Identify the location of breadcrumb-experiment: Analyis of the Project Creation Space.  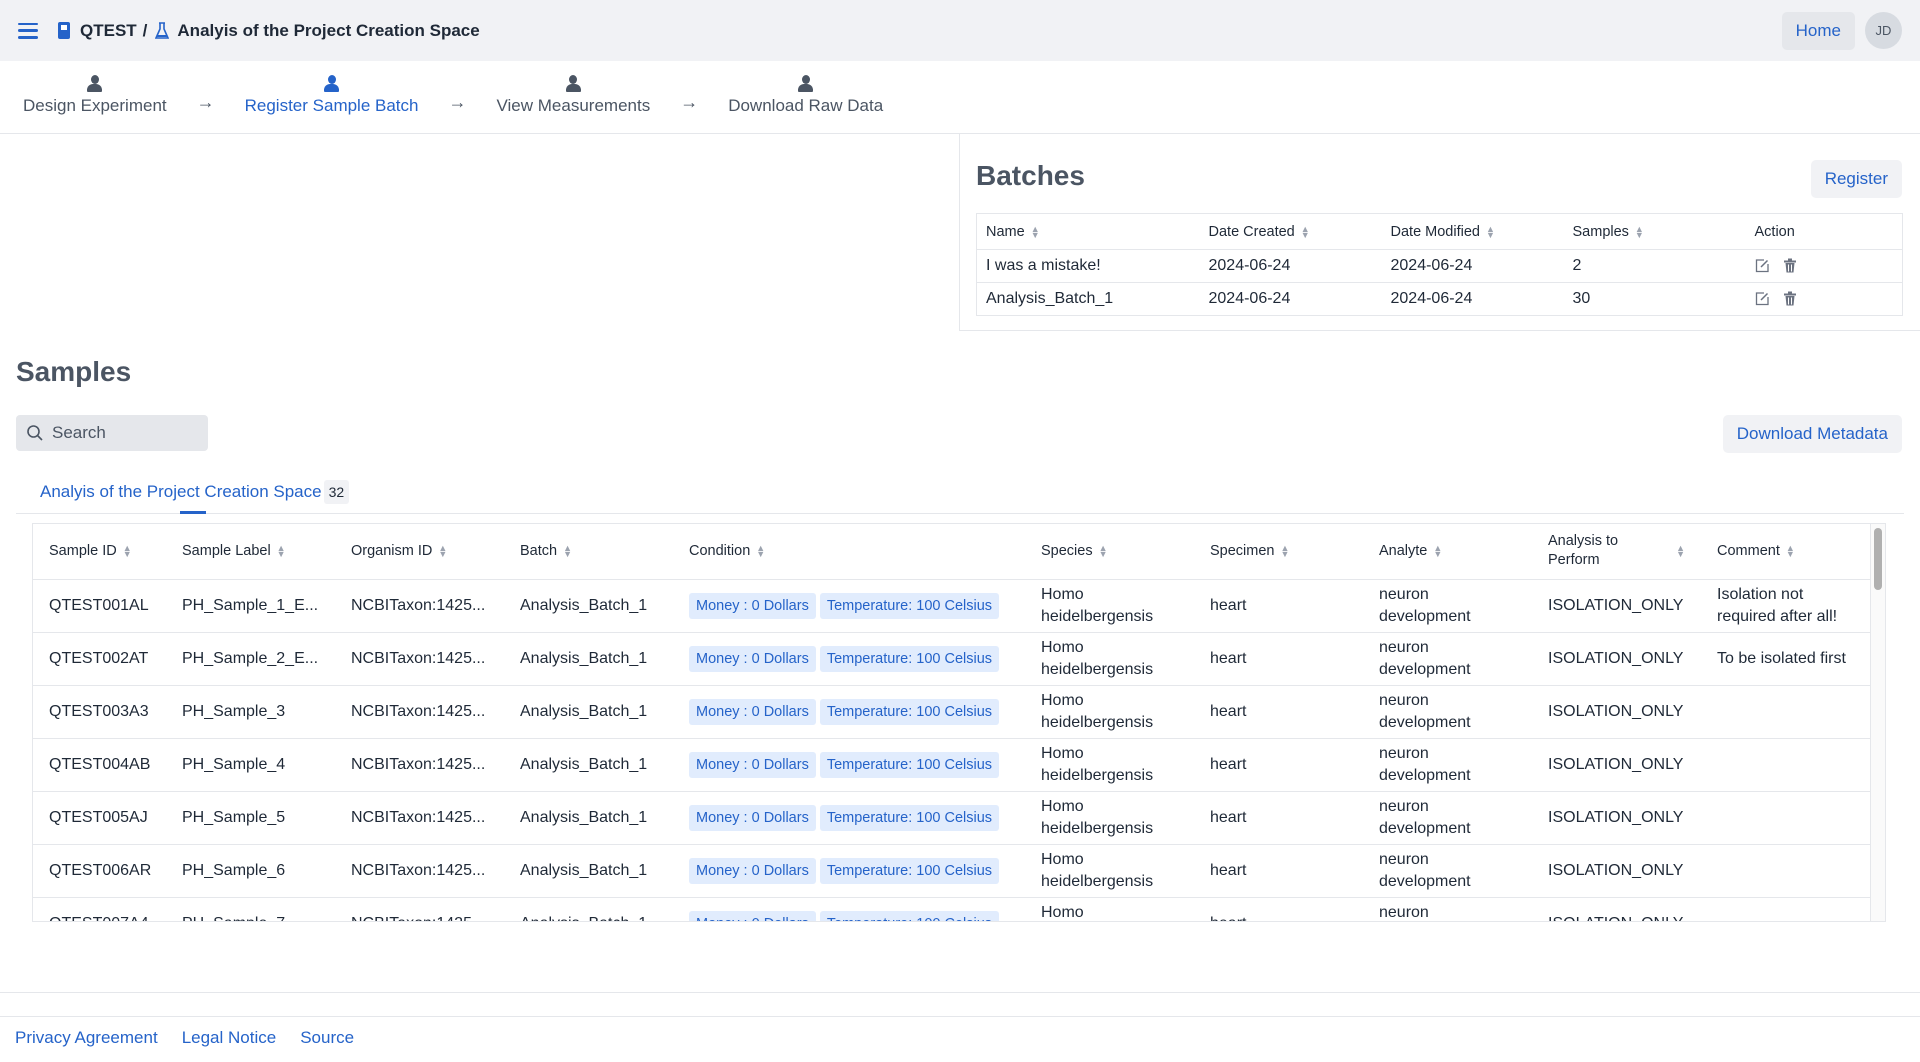
(328, 31).